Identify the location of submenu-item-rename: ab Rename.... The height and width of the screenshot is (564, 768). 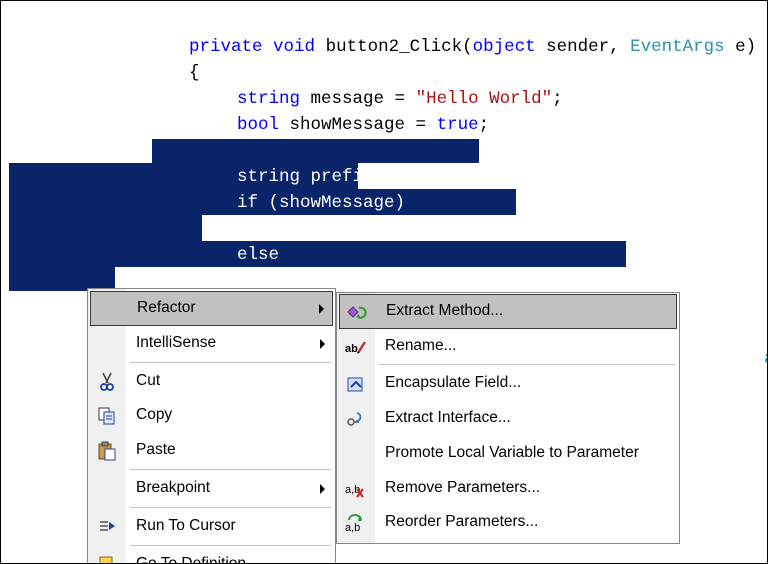
(508, 346).